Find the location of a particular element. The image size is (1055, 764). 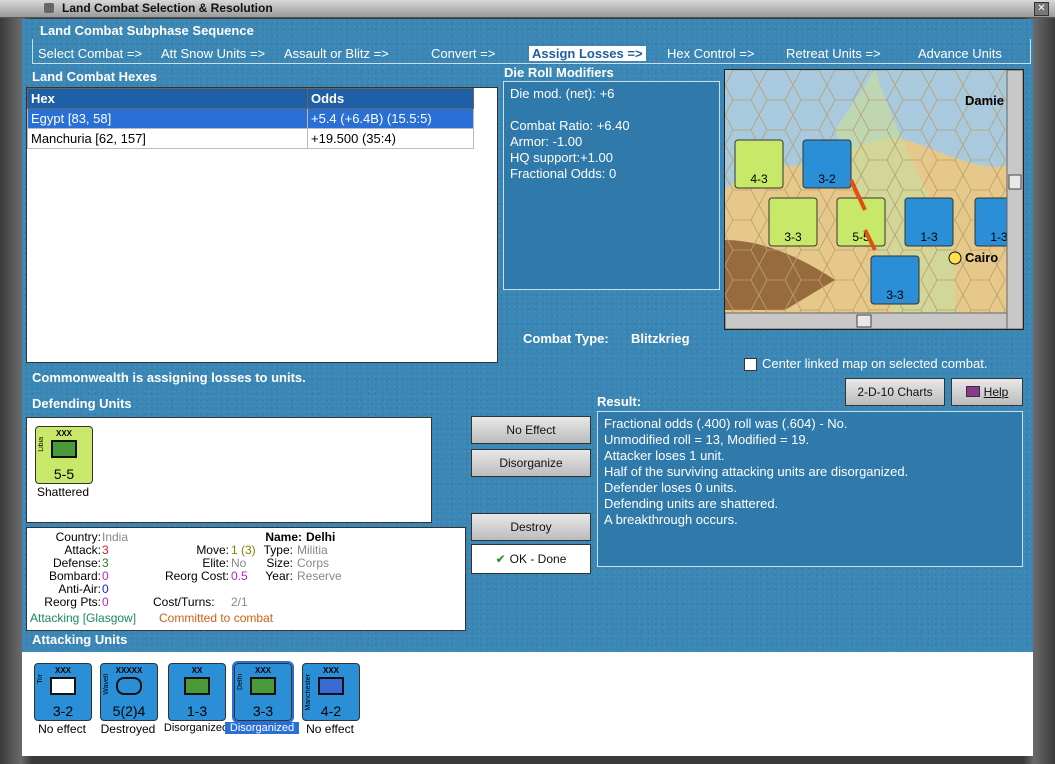

seq-hex-control: Hex Control => is located at coordinates (710, 53).